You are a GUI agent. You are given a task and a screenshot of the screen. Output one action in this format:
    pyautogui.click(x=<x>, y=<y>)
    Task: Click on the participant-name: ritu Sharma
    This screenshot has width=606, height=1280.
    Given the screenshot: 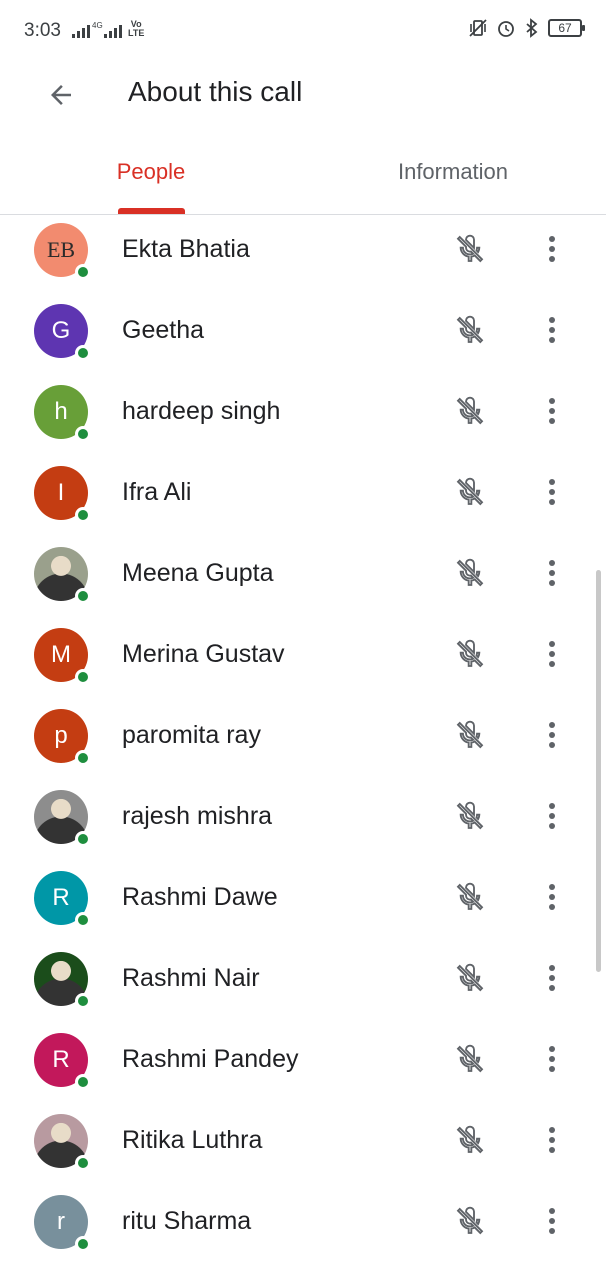 What is the action you would take?
    pyautogui.click(x=187, y=1221)
    